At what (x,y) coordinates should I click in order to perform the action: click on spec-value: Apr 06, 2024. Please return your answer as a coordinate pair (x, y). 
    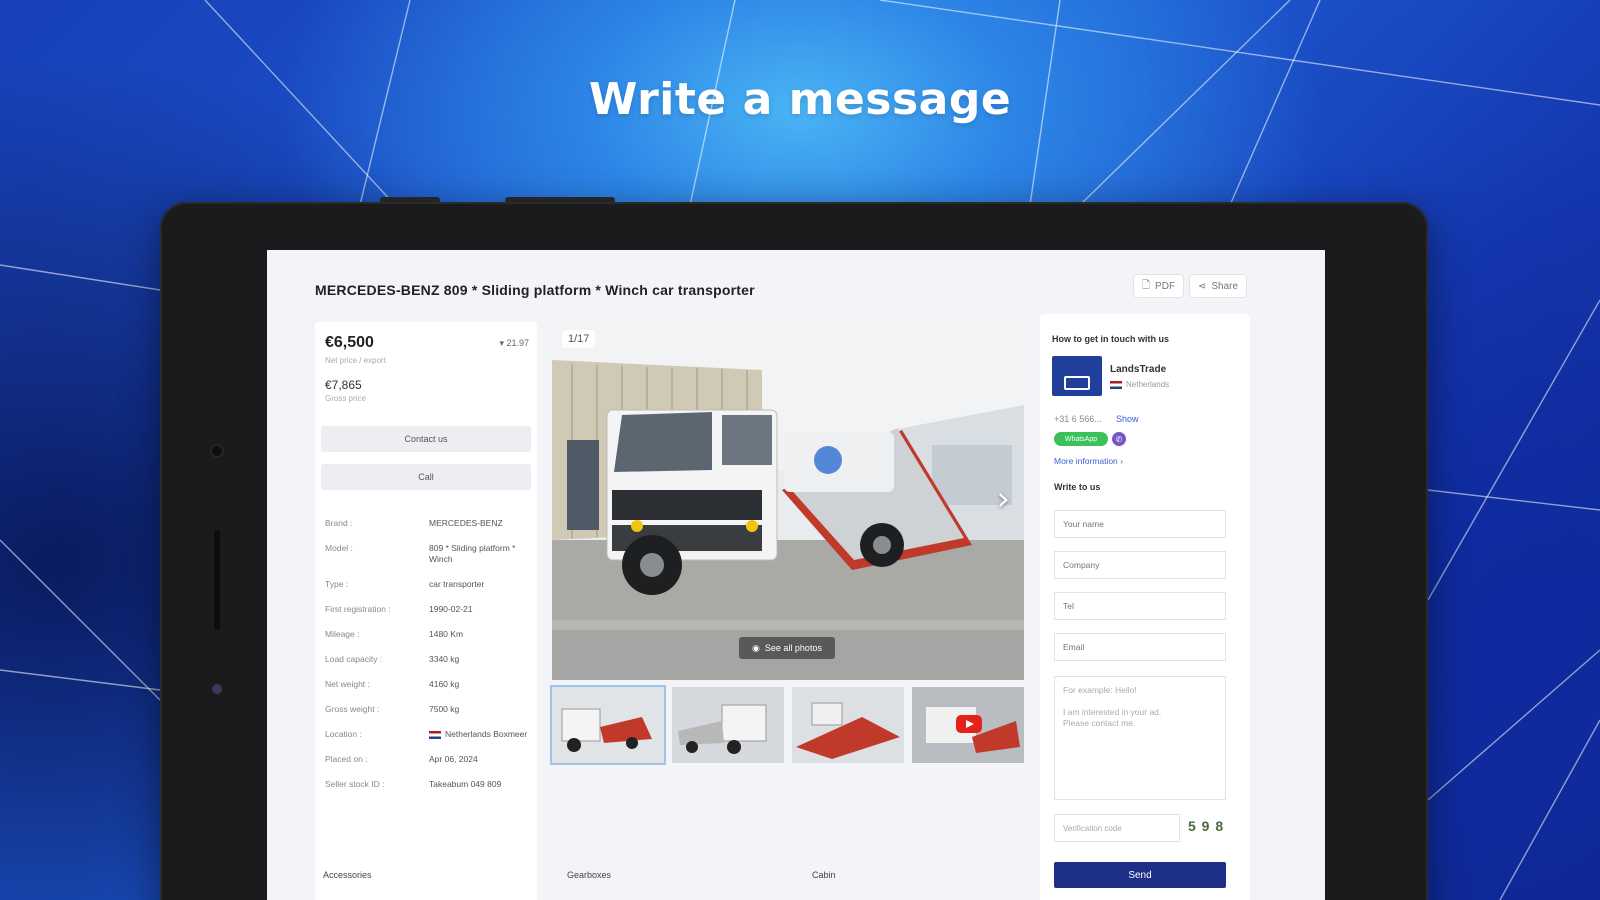
    Looking at the image, I should click on (453, 759).